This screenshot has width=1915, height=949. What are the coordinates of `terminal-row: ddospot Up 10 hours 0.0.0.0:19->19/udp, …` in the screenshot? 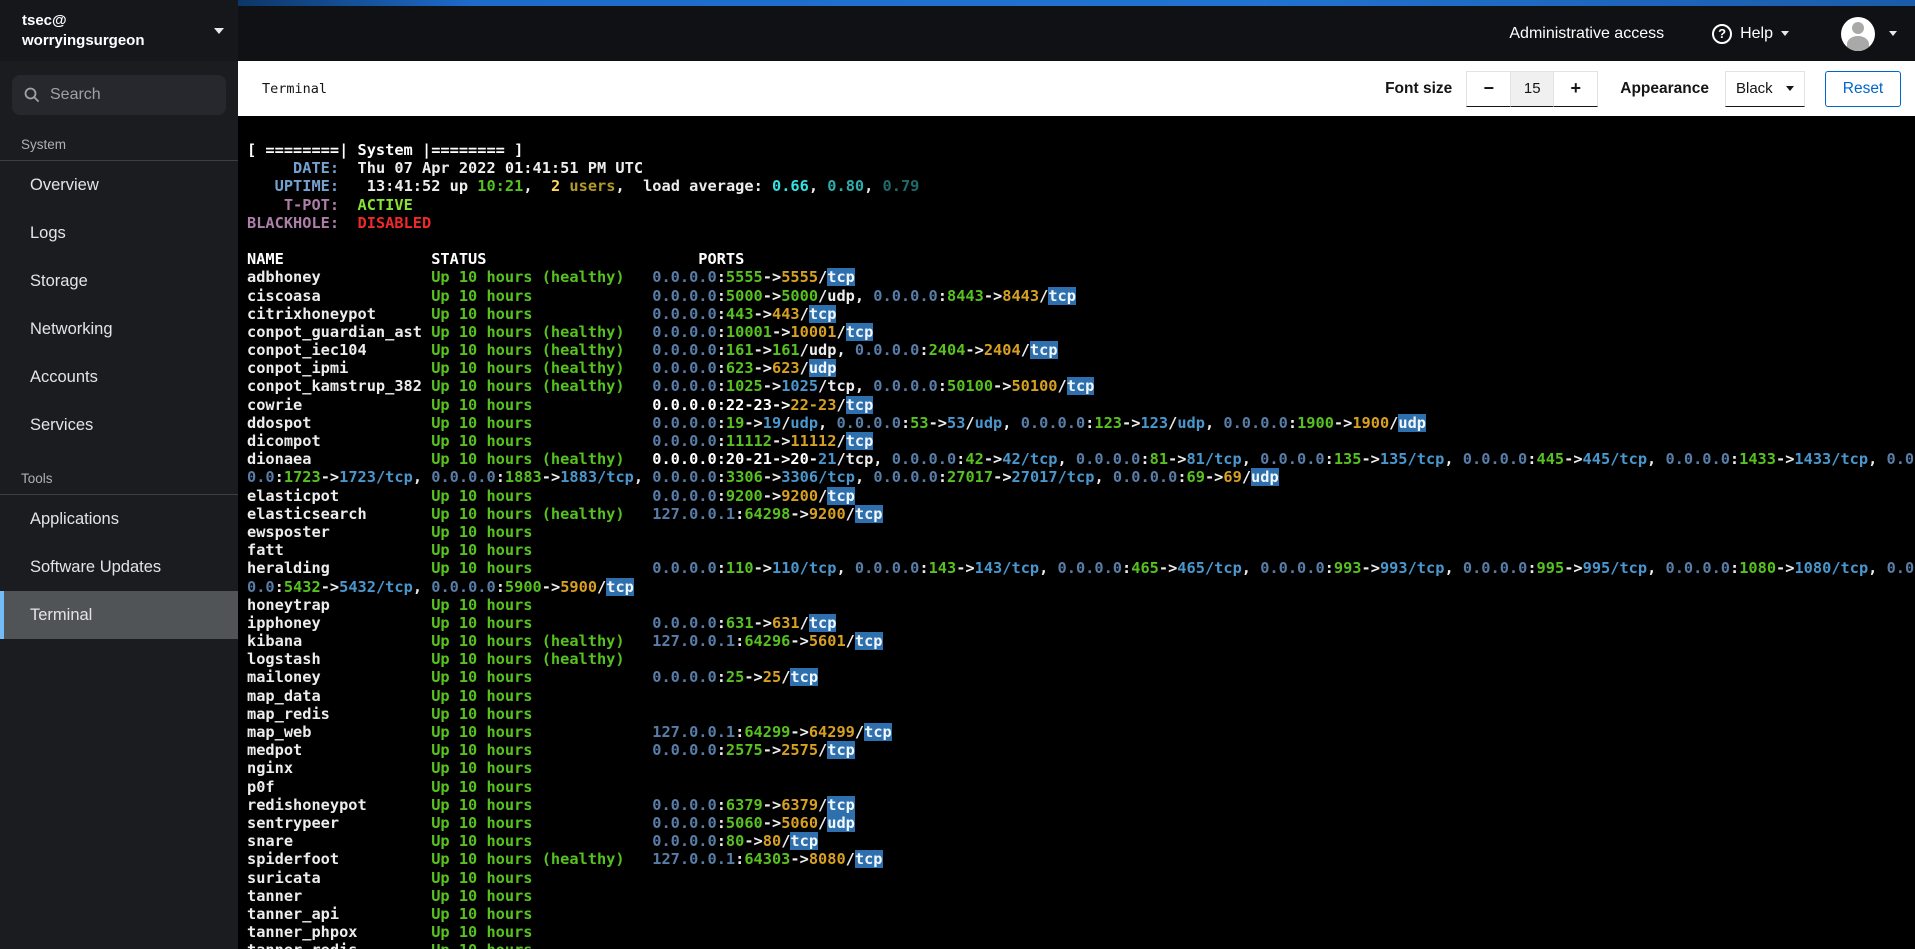 It's located at (837, 422).